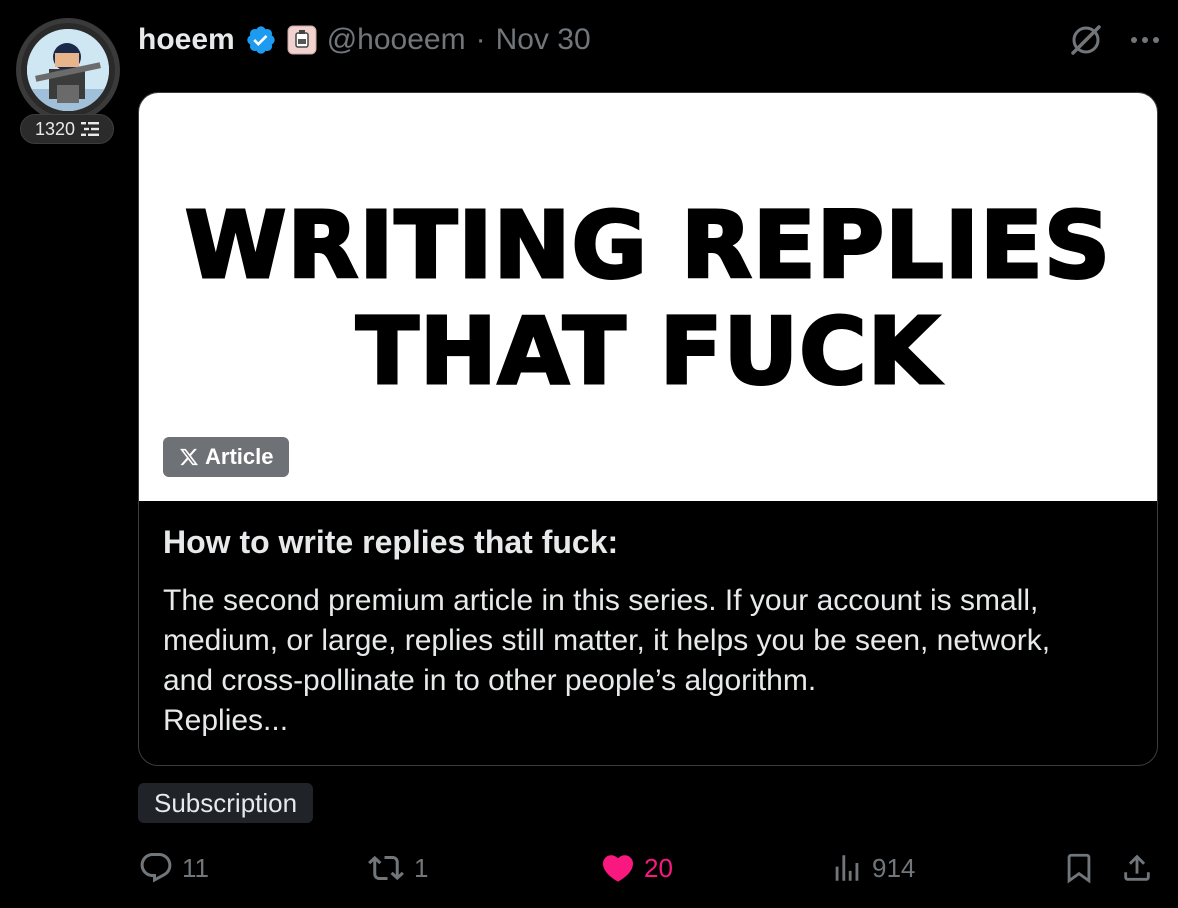  I want to click on avatar, so click(68, 70).